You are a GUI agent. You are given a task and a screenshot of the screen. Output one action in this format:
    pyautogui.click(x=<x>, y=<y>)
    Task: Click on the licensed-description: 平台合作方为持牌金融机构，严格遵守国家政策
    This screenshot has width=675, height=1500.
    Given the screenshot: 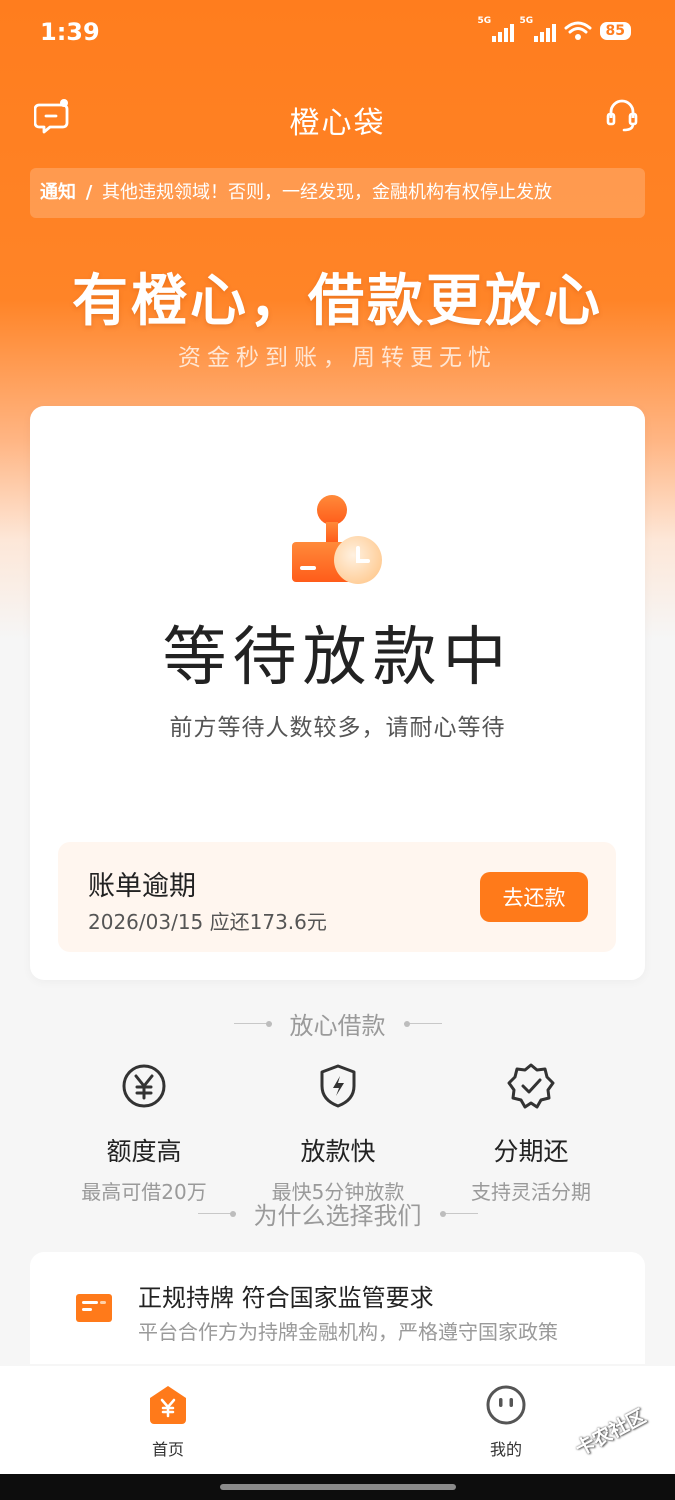 What is the action you would take?
    pyautogui.click(x=348, y=1332)
    